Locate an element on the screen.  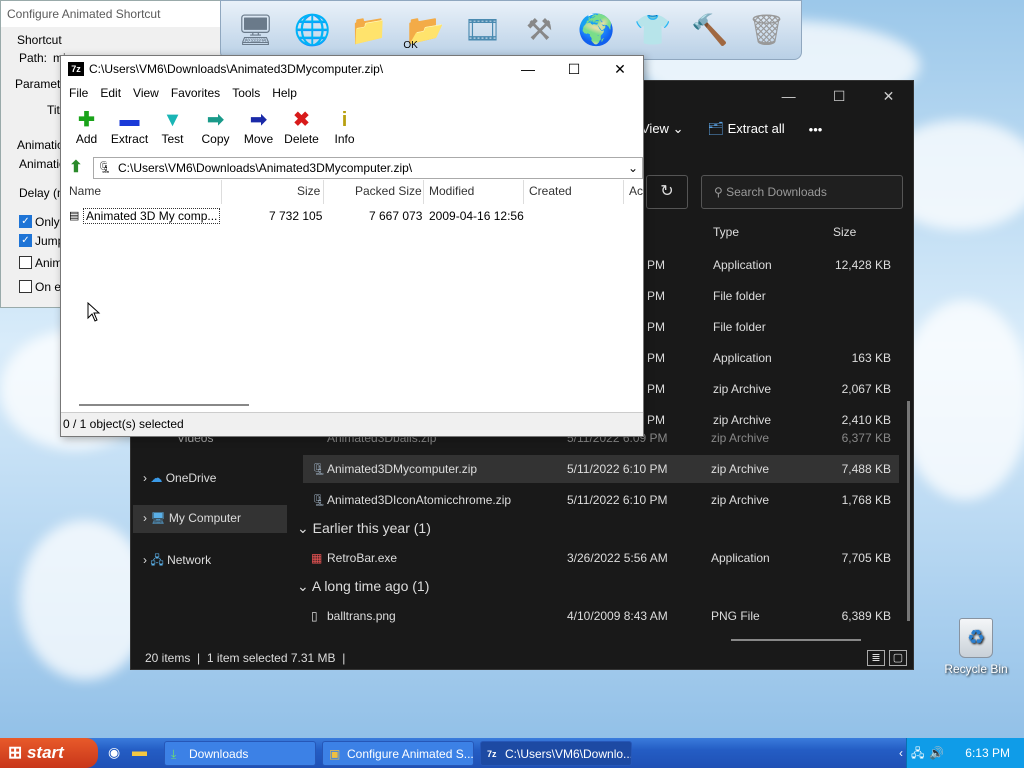
volume-icon: 🔊 is located at coordinates (936, 753).